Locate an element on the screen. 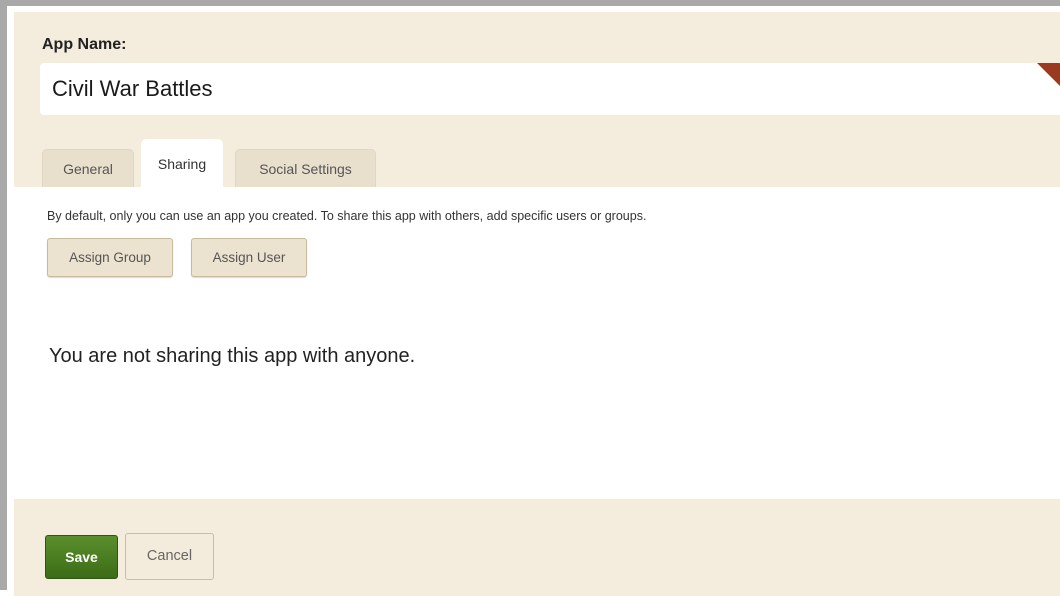 This screenshot has height=596, width=1060. assign-group-button: Assign Group is located at coordinates (110, 257).